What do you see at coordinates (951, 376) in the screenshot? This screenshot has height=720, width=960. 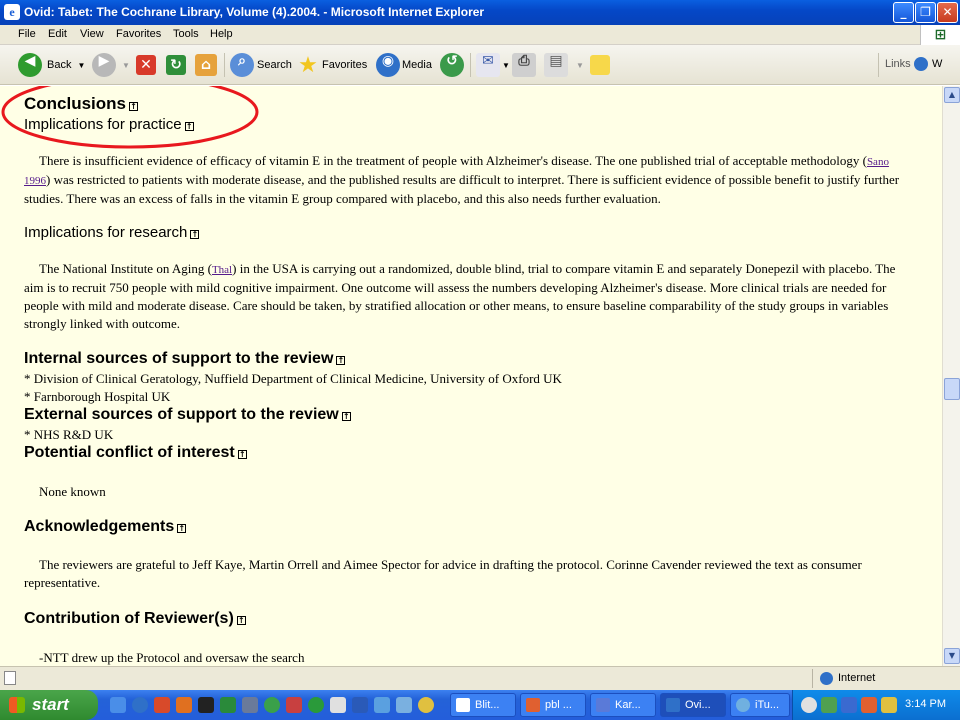 I see `vertical-scrollbar: ▲ ▼` at bounding box center [951, 376].